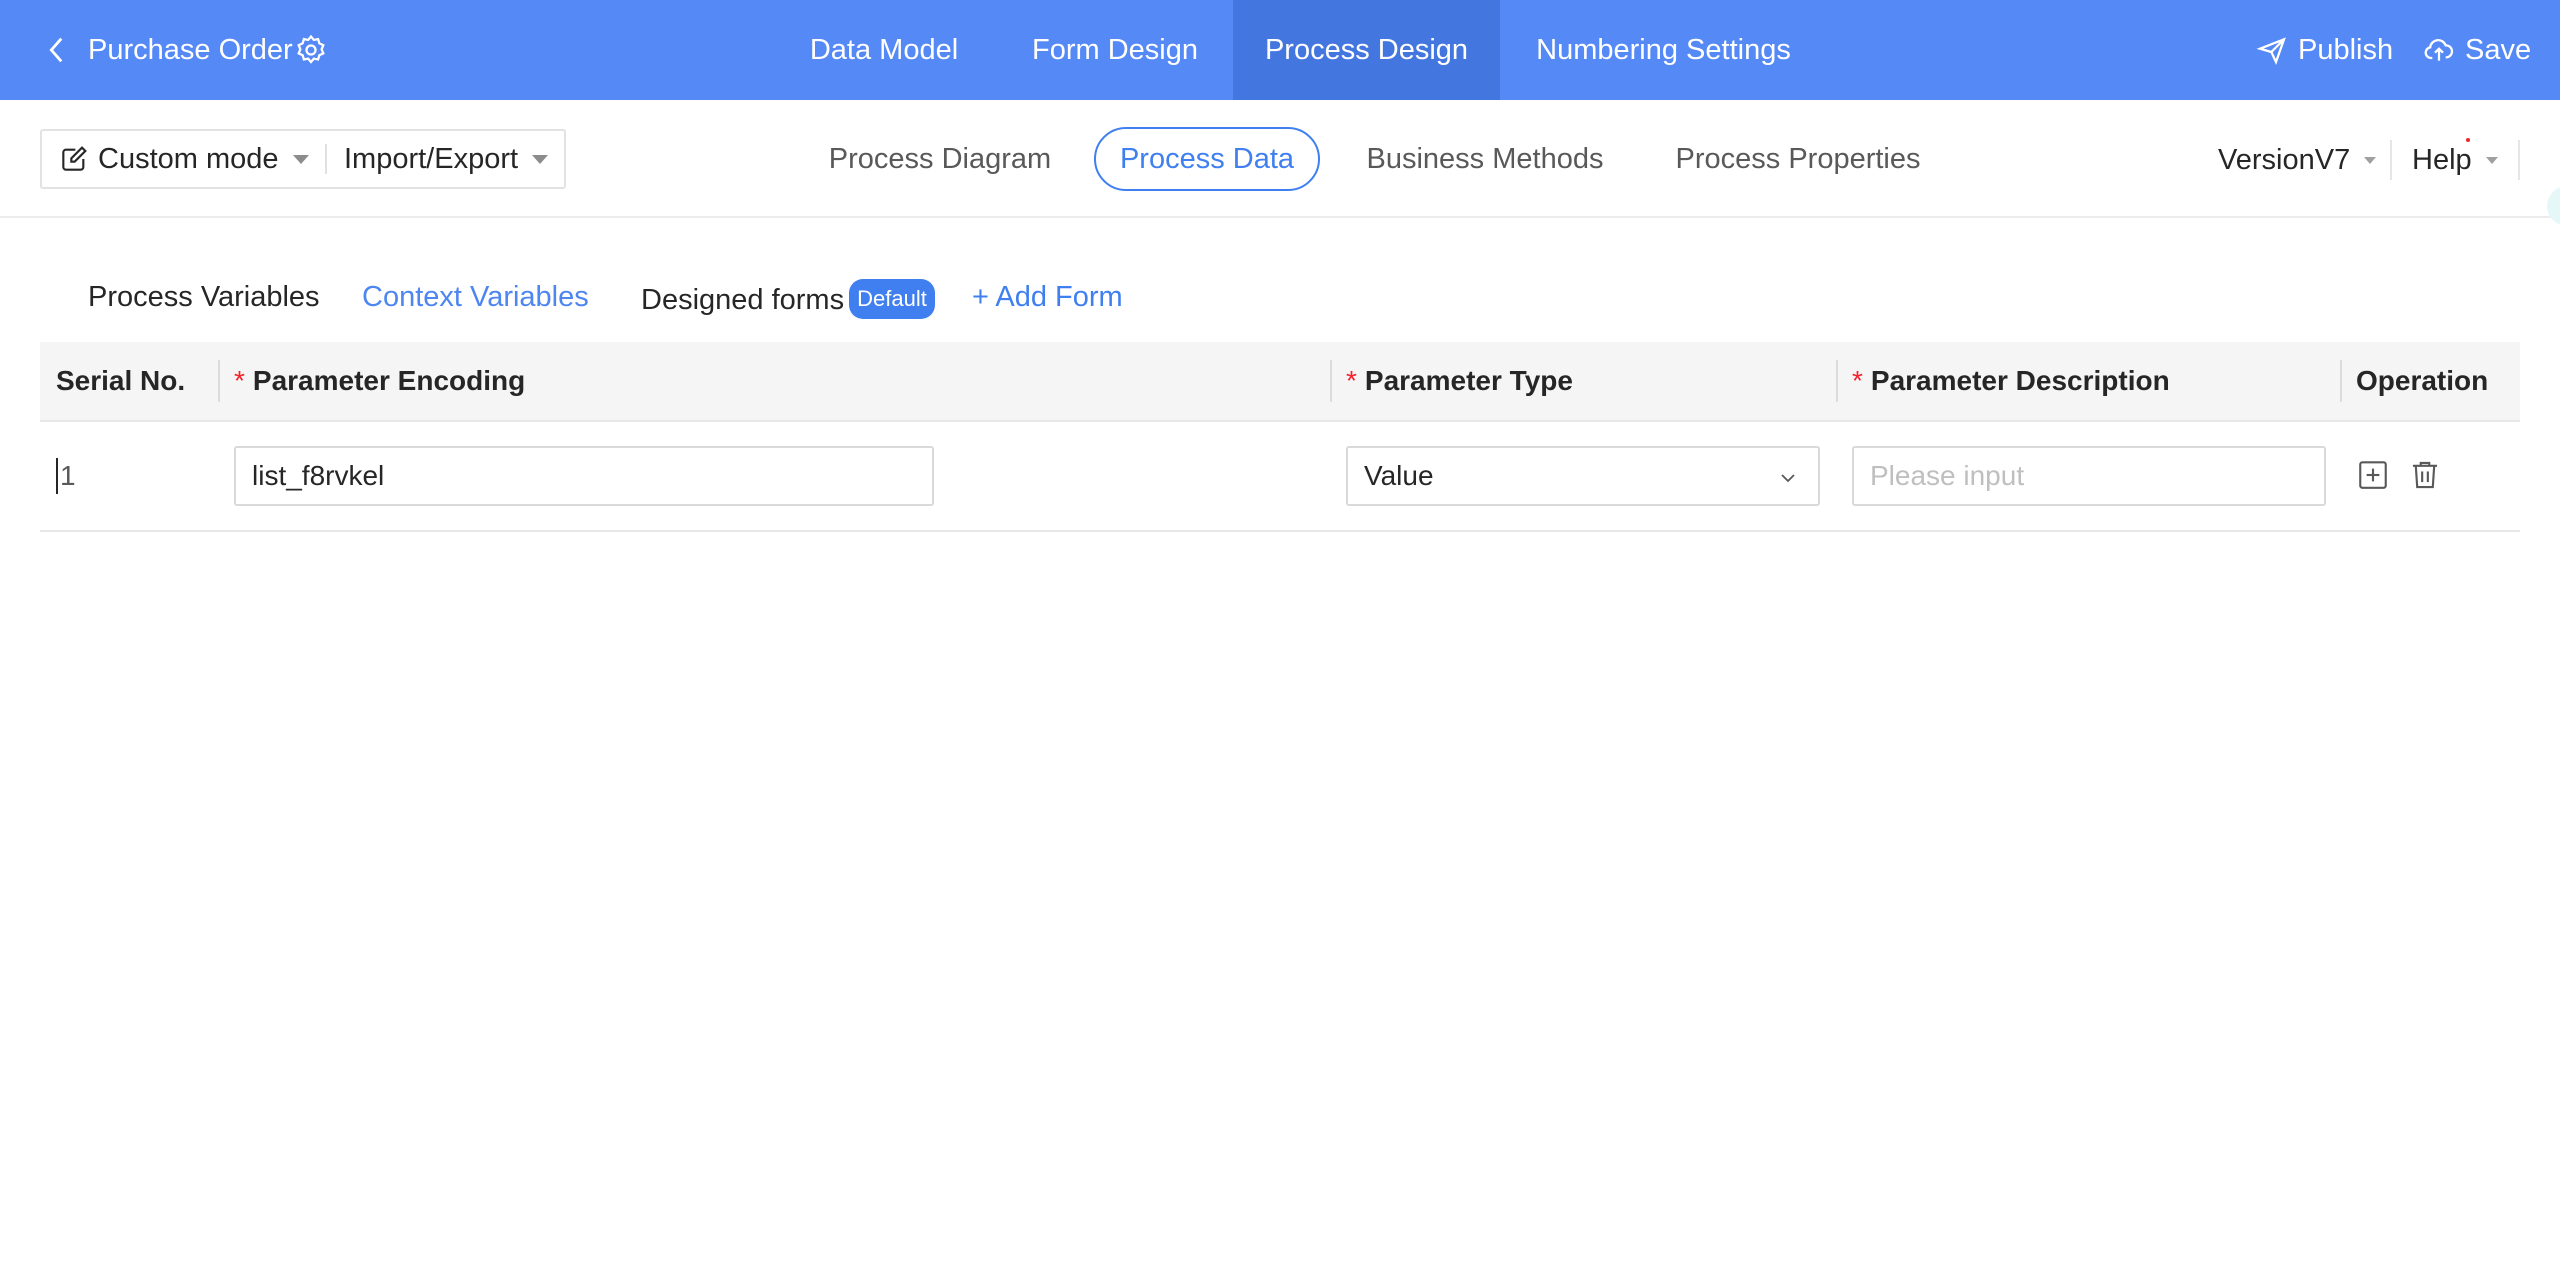  What do you see at coordinates (884, 50) in the screenshot?
I see `nav-data-model: Data Model` at bounding box center [884, 50].